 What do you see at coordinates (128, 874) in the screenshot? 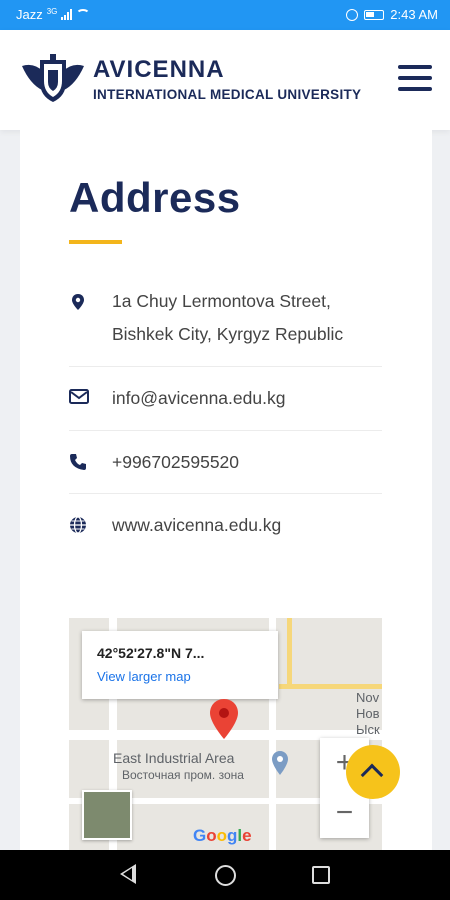
I see `back-icon` at bounding box center [128, 874].